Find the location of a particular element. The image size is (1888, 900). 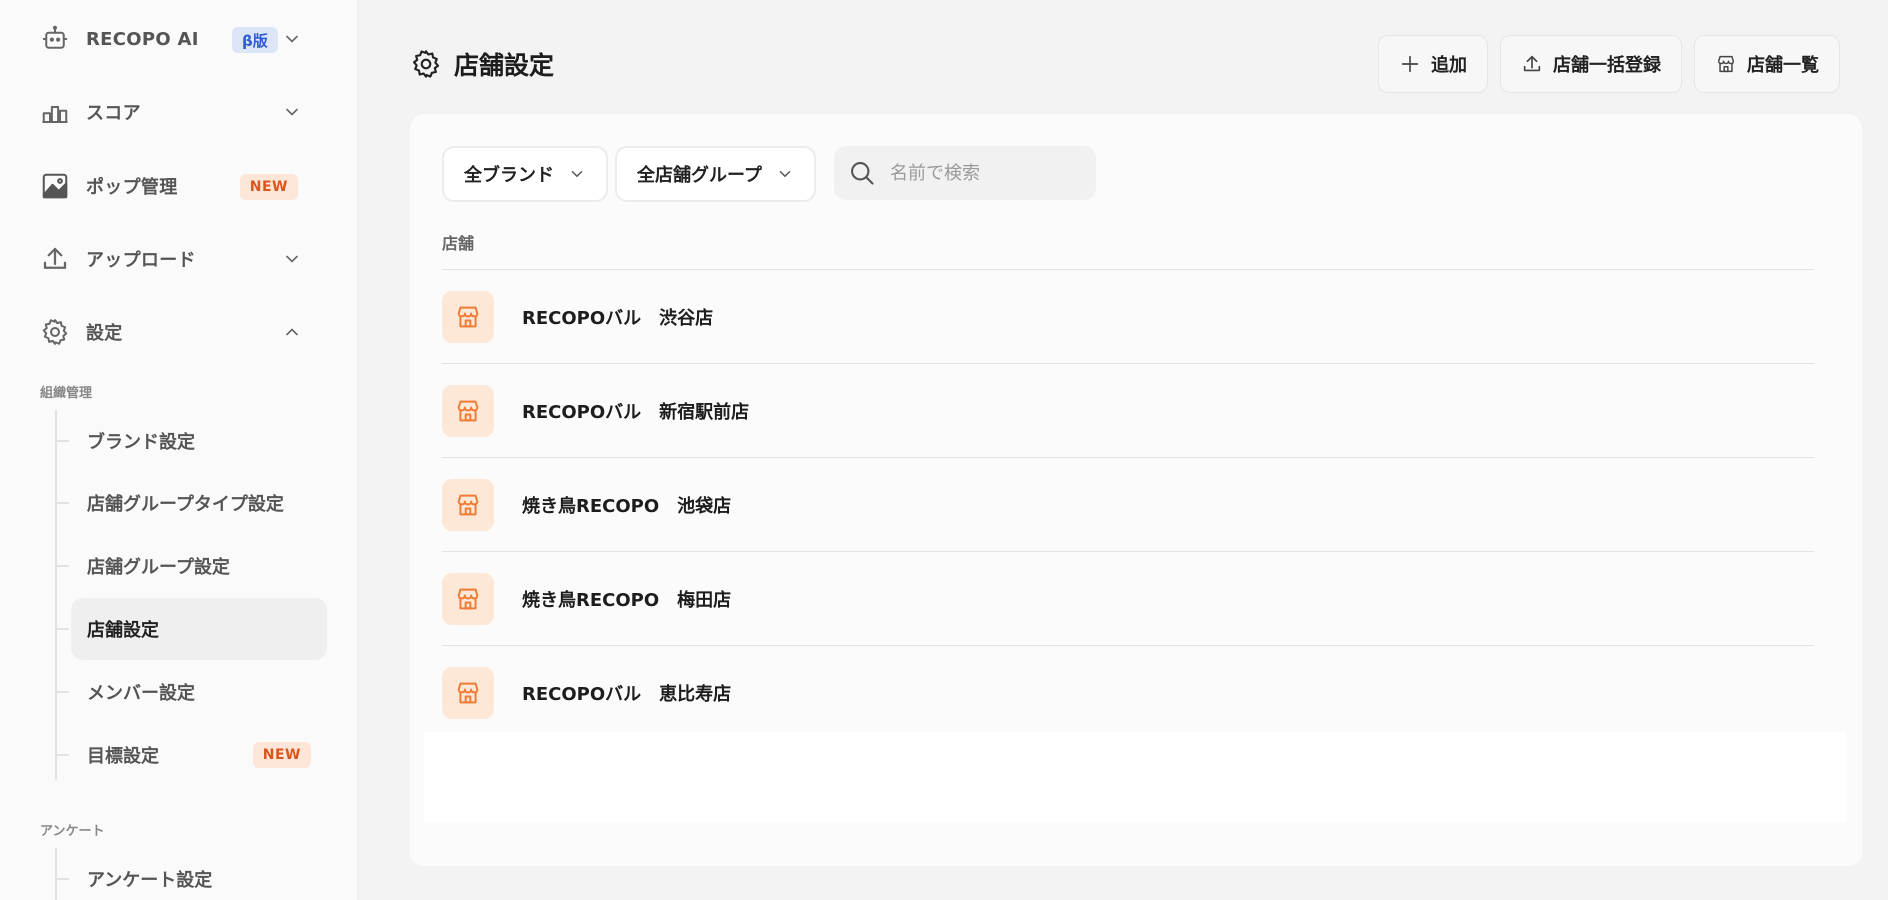

table-row: RECOPOバル 渋谷店 is located at coordinates (1128, 317).